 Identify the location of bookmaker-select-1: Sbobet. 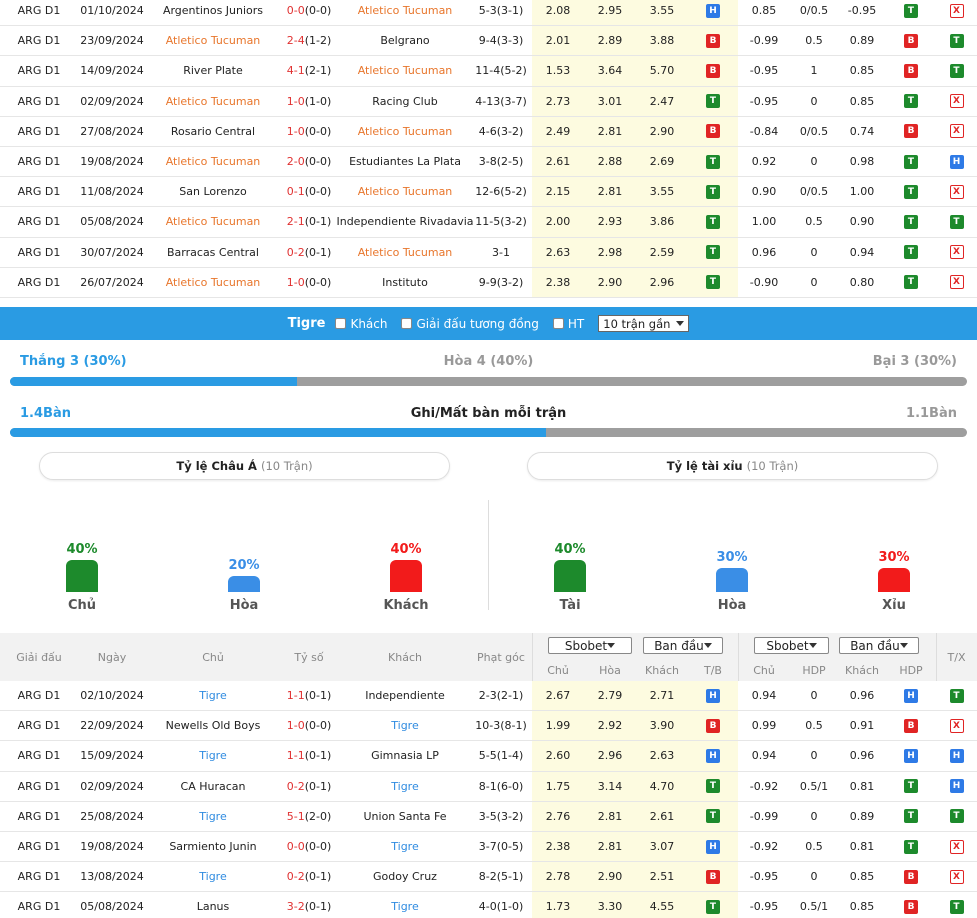
(590, 645).